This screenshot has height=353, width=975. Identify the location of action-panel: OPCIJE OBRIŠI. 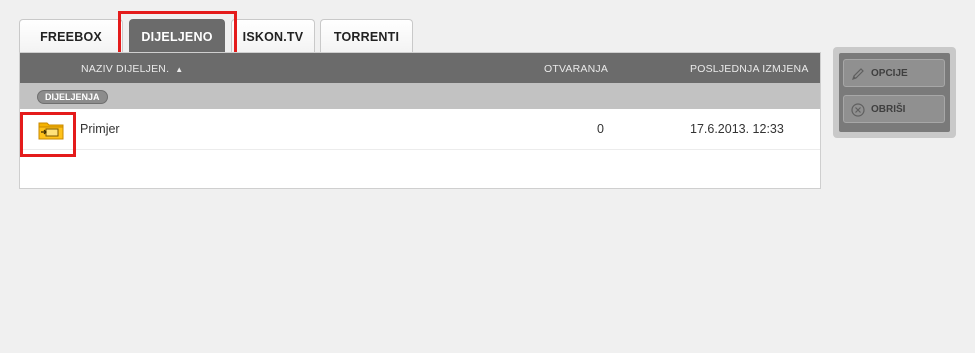
(894, 92).